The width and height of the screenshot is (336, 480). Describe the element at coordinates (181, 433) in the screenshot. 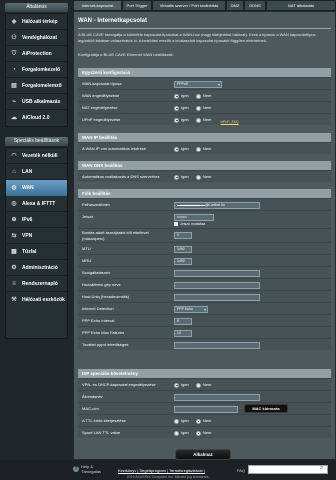

I see `spoof-ttl-yes-radio: Igen` at that location.